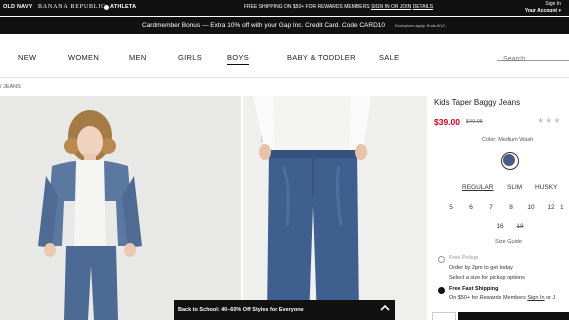 The height and width of the screenshot is (320, 569). Describe the element at coordinates (513, 316) in the screenshot. I see `add-to-bag-button` at that location.